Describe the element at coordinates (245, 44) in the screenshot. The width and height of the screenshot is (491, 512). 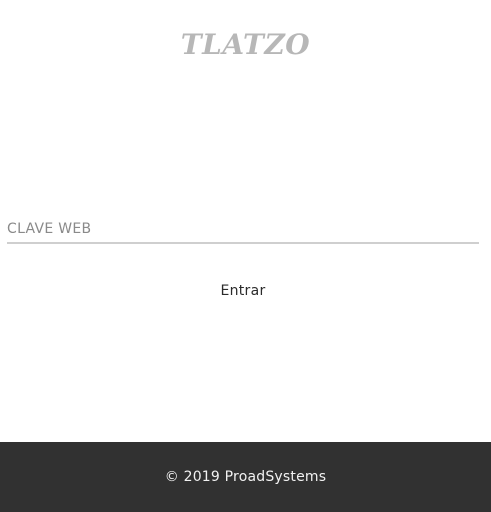
I see `app-logo: TLATZO` at that location.